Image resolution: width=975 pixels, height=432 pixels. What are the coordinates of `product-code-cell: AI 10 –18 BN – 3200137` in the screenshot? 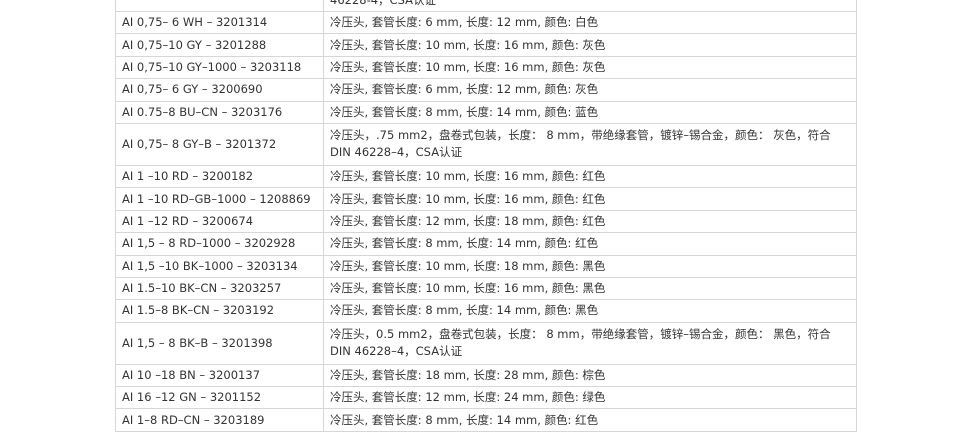 It's located at (219, 375).